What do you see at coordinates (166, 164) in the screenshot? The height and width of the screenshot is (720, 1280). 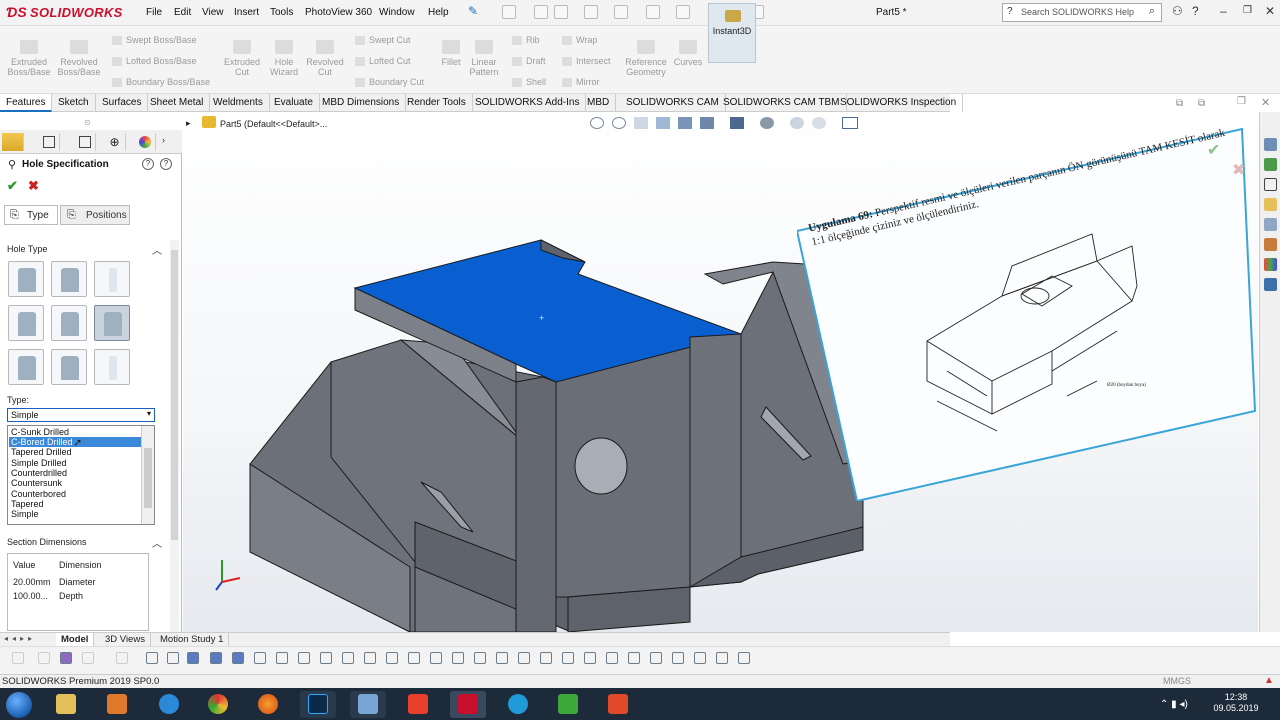 I see `whatsnew-icon: ?` at bounding box center [166, 164].